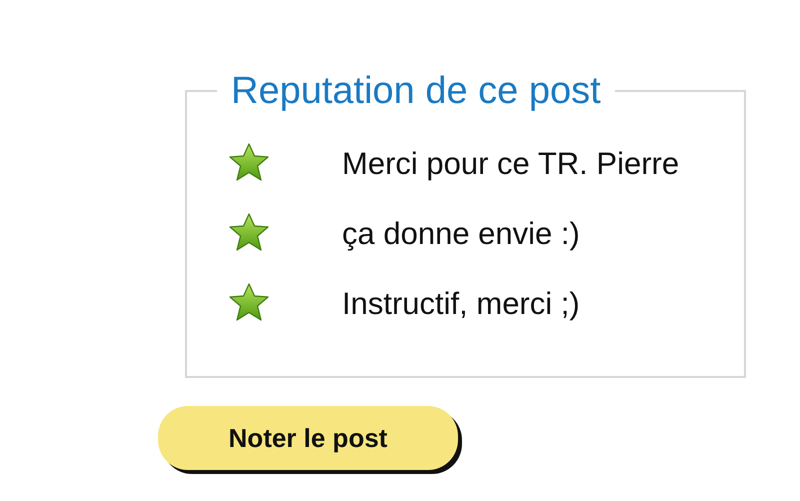 The width and height of the screenshot is (800, 501). I want to click on comment-text: ça donne envie :), so click(461, 234).